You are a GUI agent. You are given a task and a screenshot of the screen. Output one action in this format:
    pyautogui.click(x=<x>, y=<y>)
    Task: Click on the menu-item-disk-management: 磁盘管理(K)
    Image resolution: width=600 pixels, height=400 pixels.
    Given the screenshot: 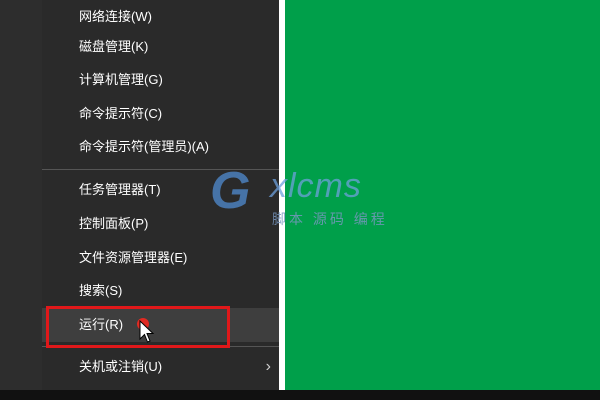 What is the action you would take?
    pyautogui.click(x=160, y=47)
    